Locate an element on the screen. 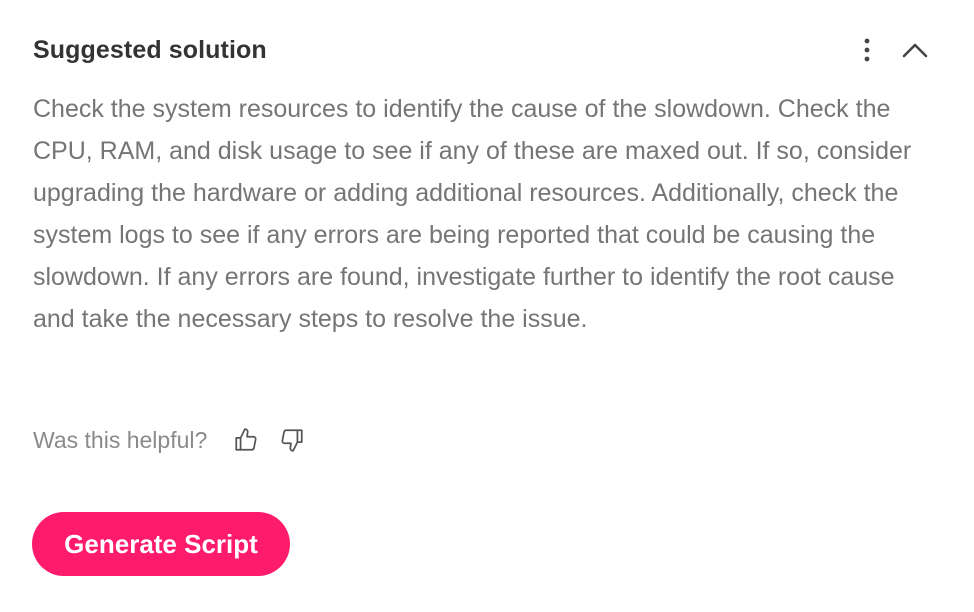 This screenshot has width=974, height=612. more-options-button is located at coordinates (867, 50).